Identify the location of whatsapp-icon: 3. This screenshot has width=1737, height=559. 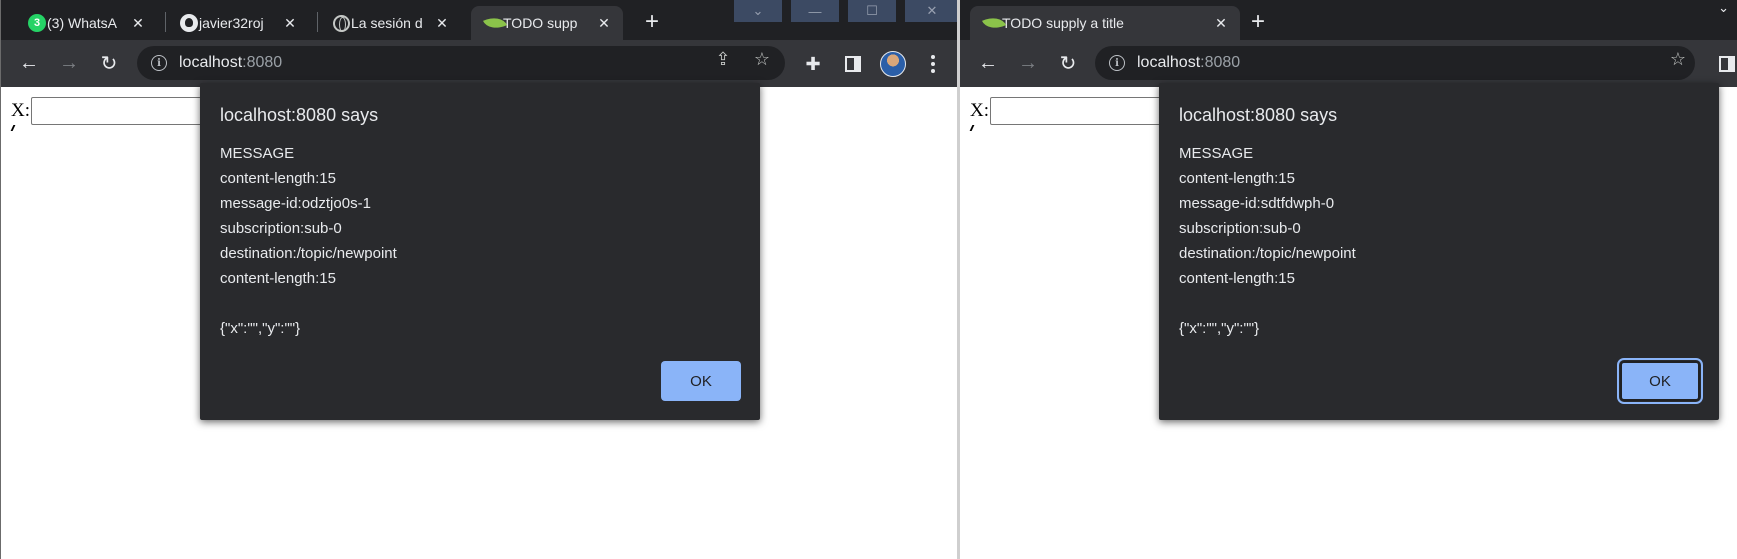
(37, 23).